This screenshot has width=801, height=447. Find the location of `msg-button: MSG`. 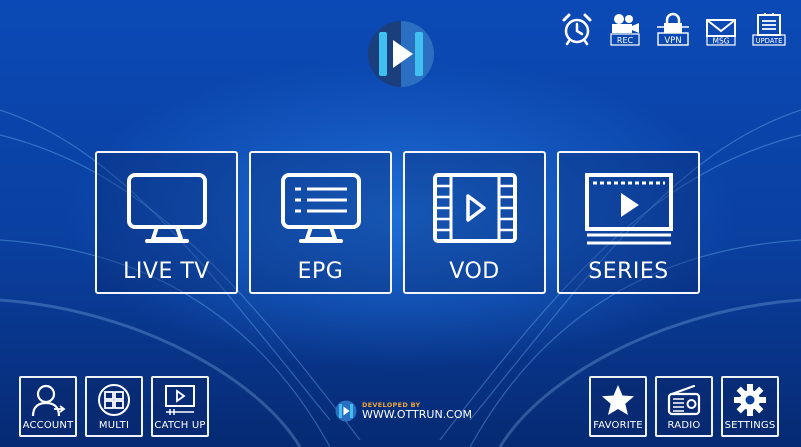

msg-button: MSG is located at coordinates (721, 31).